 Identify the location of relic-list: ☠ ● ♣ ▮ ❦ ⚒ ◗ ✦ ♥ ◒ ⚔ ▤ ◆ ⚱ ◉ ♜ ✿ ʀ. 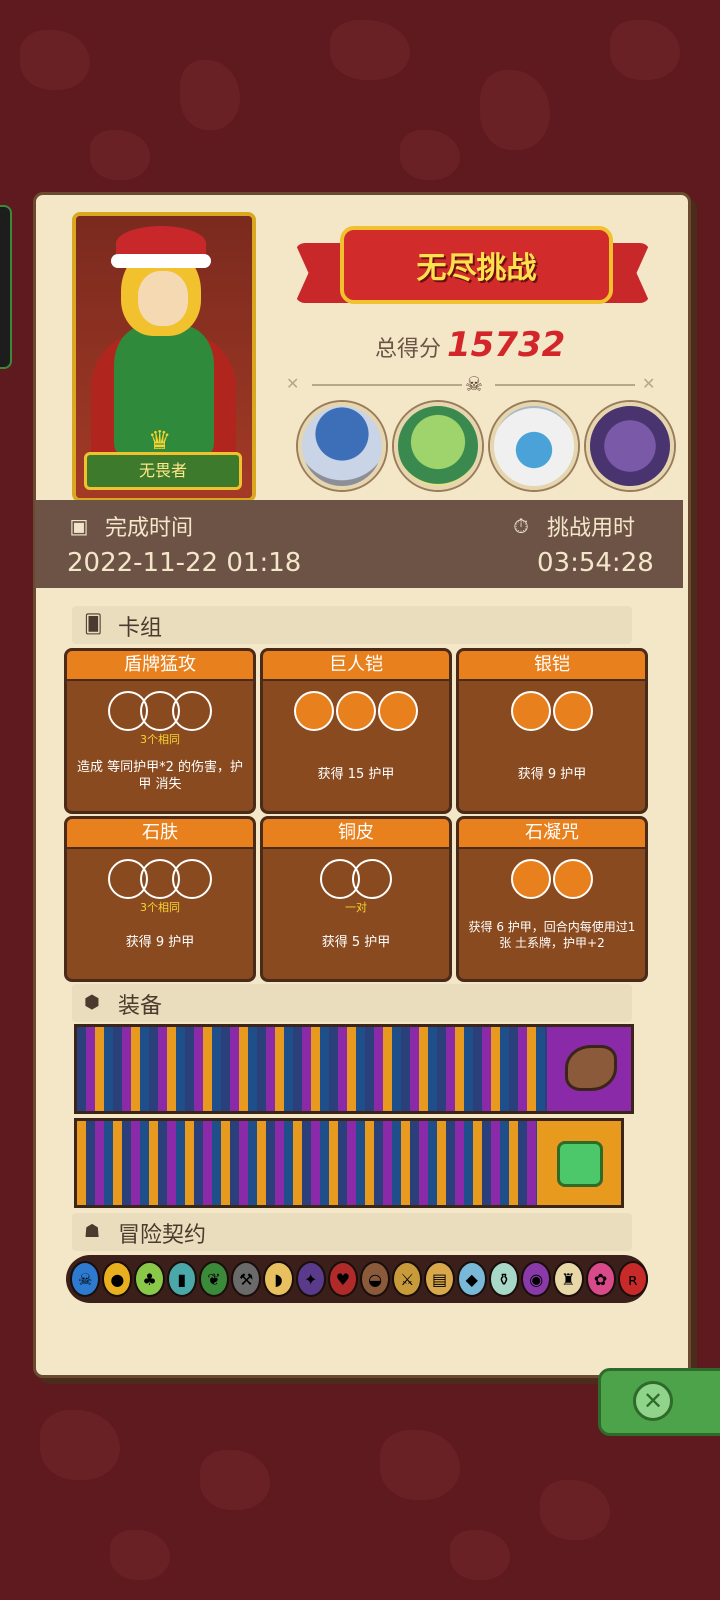
(357, 1279).